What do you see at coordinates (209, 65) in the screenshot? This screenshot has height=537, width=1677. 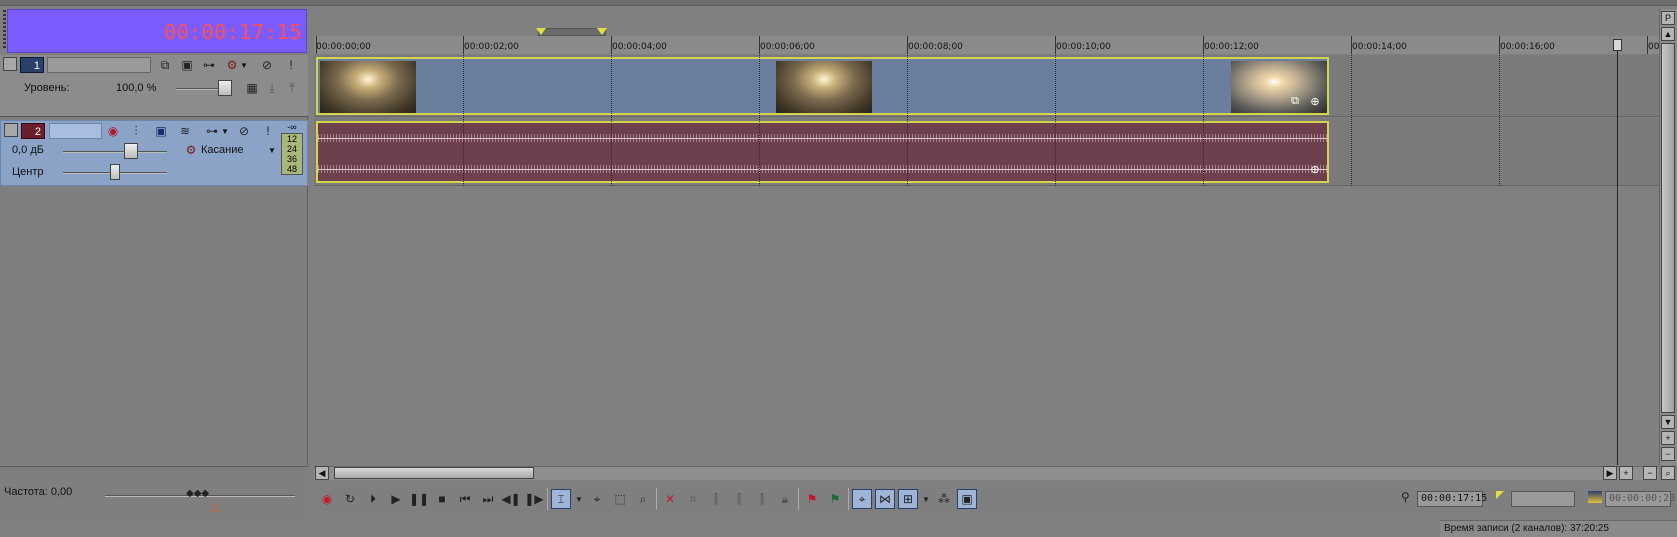 I see `motion-icon: ⊶` at bounding box center [209, 65].